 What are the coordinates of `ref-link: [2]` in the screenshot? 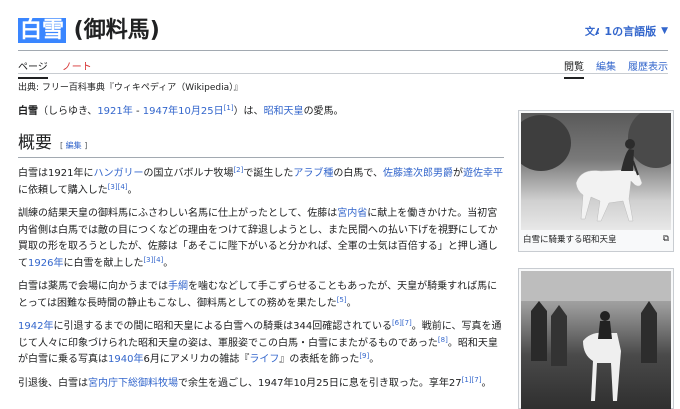 It's located at (238, 170).